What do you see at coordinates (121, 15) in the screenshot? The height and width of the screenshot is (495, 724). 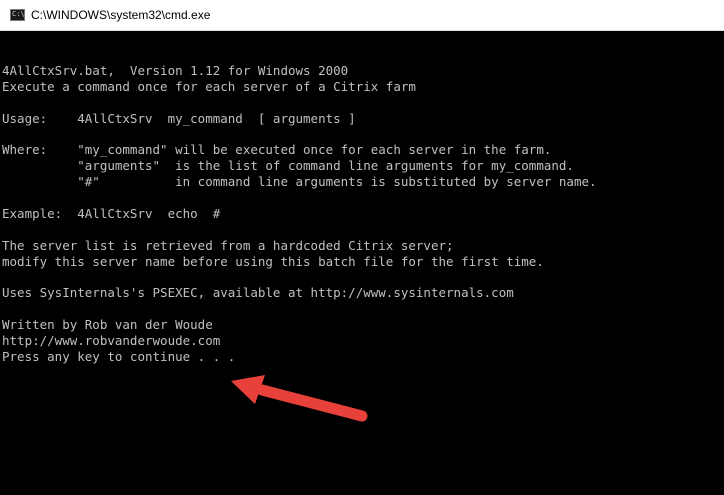 I see `window-title: C:\WINDOWS\system32\cmd.exe` at bounding box center [121, 15].